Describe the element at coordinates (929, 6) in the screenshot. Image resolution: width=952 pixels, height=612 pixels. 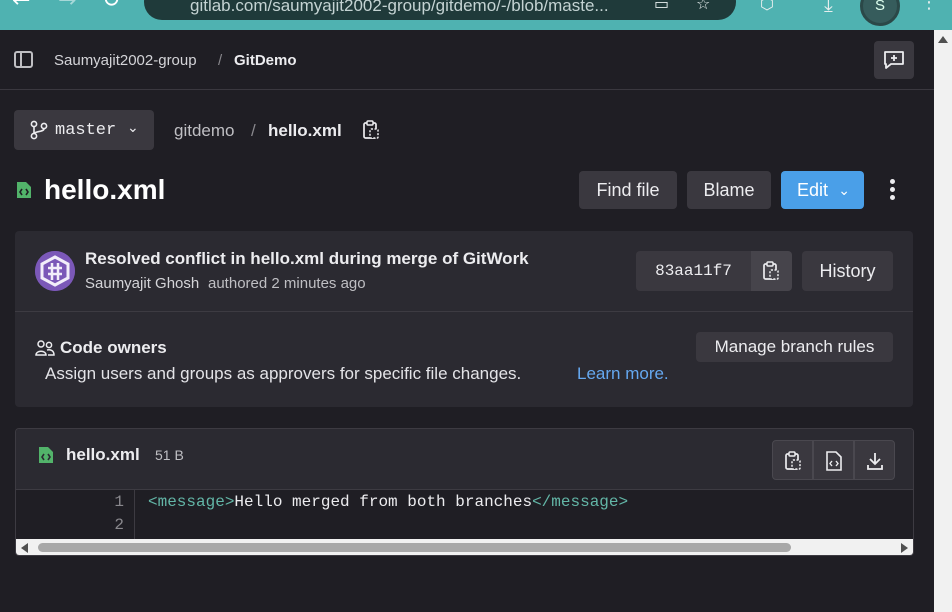
I see `browser-menu-icon: ⋮` at that location.